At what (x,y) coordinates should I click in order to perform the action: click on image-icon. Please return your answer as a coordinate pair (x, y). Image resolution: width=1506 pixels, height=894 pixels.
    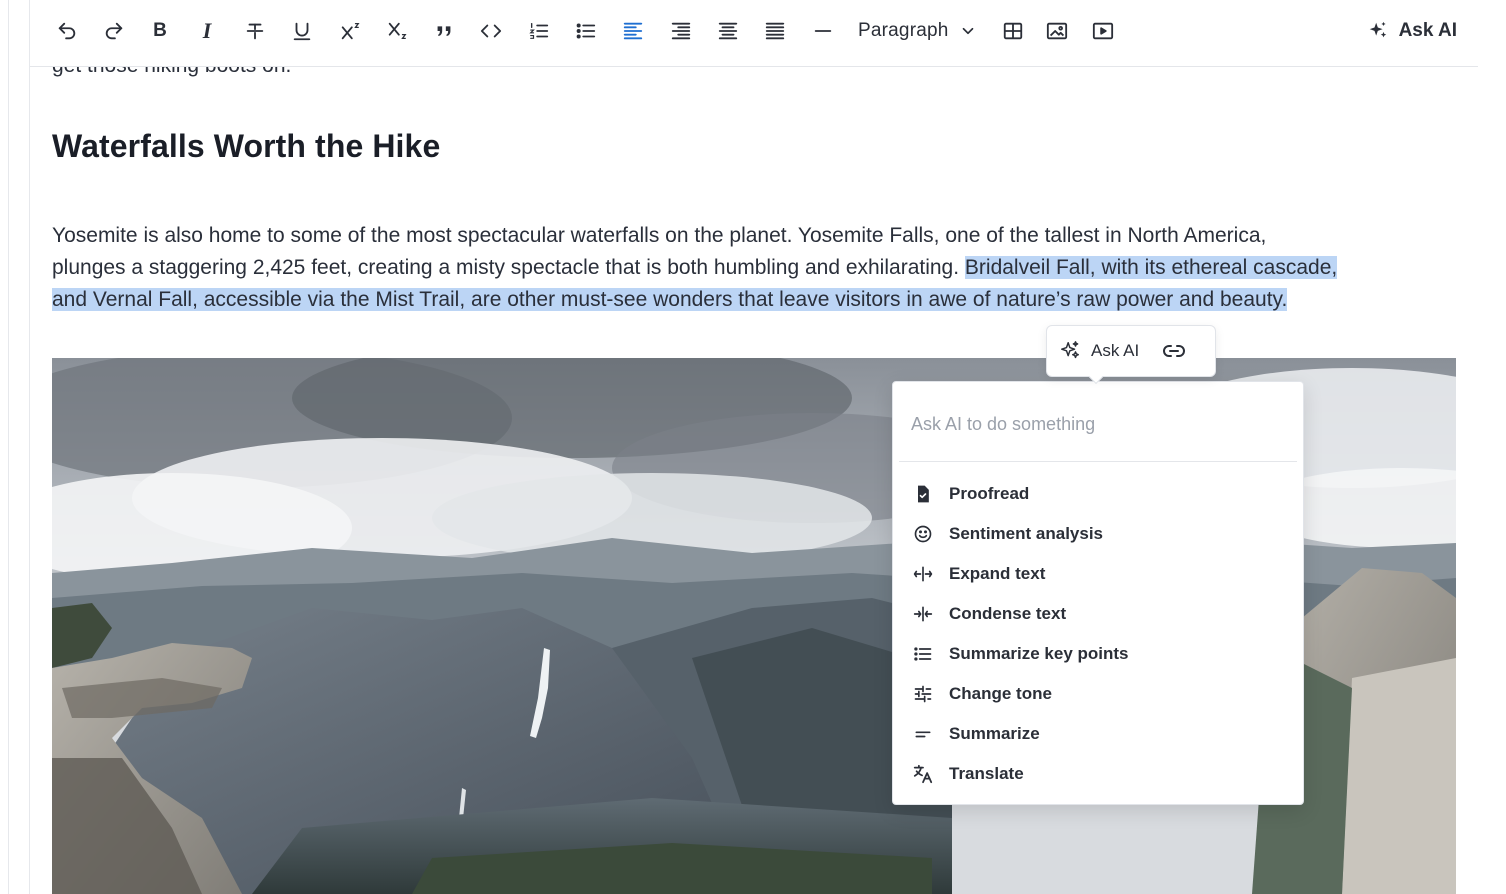
    Looking at the image, I should click on (1057, 31).